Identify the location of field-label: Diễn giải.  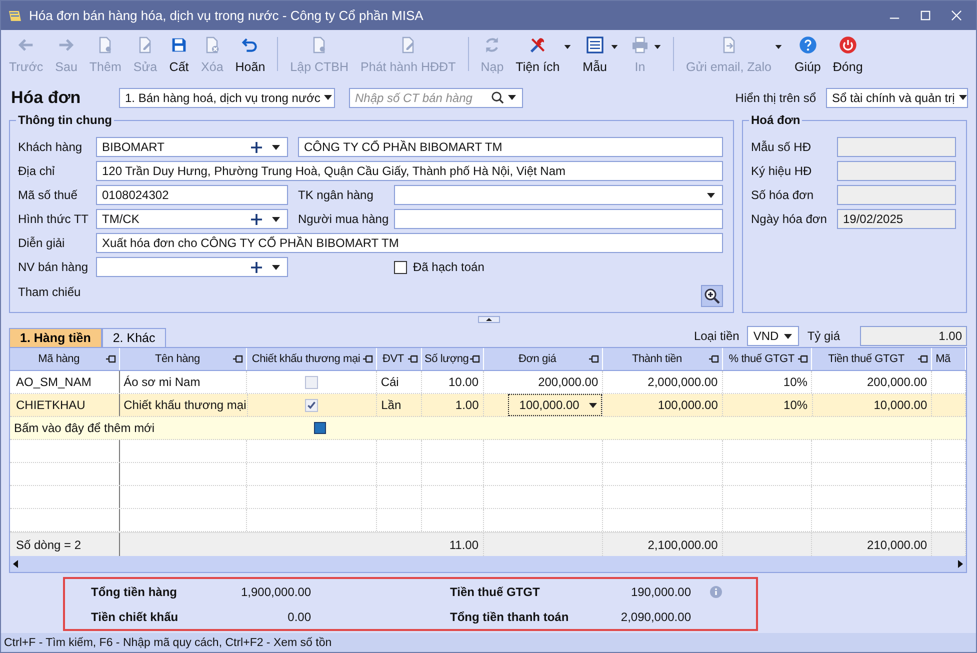
(42, 243).